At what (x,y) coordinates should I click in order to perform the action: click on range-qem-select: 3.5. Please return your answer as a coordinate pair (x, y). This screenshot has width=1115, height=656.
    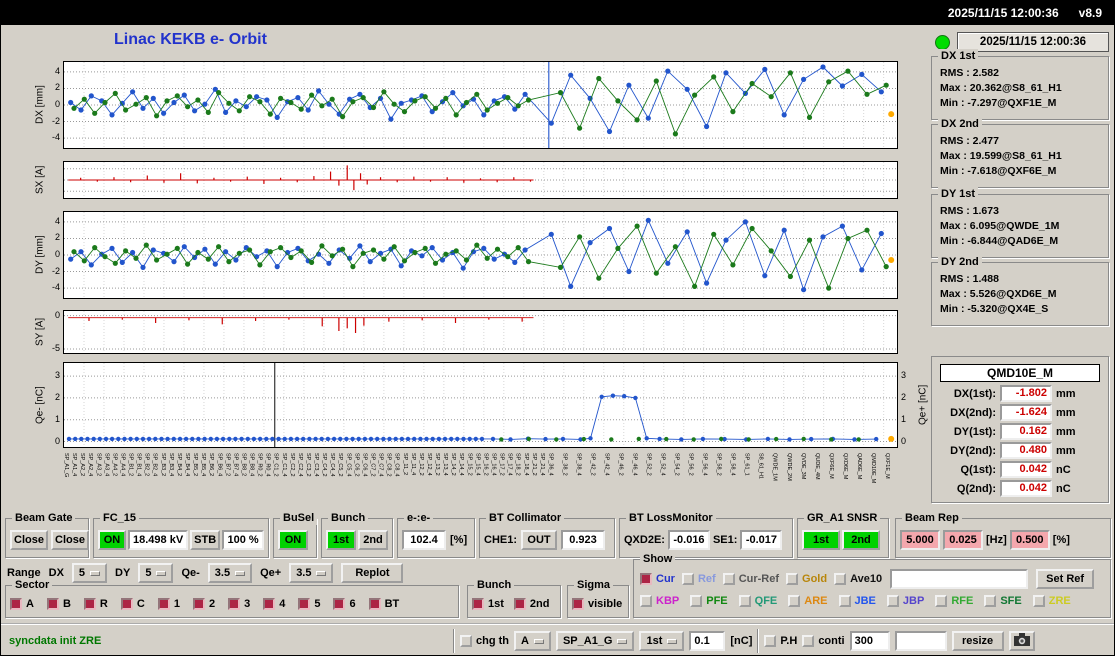
    Looking at the image, I should click on (230, 573).